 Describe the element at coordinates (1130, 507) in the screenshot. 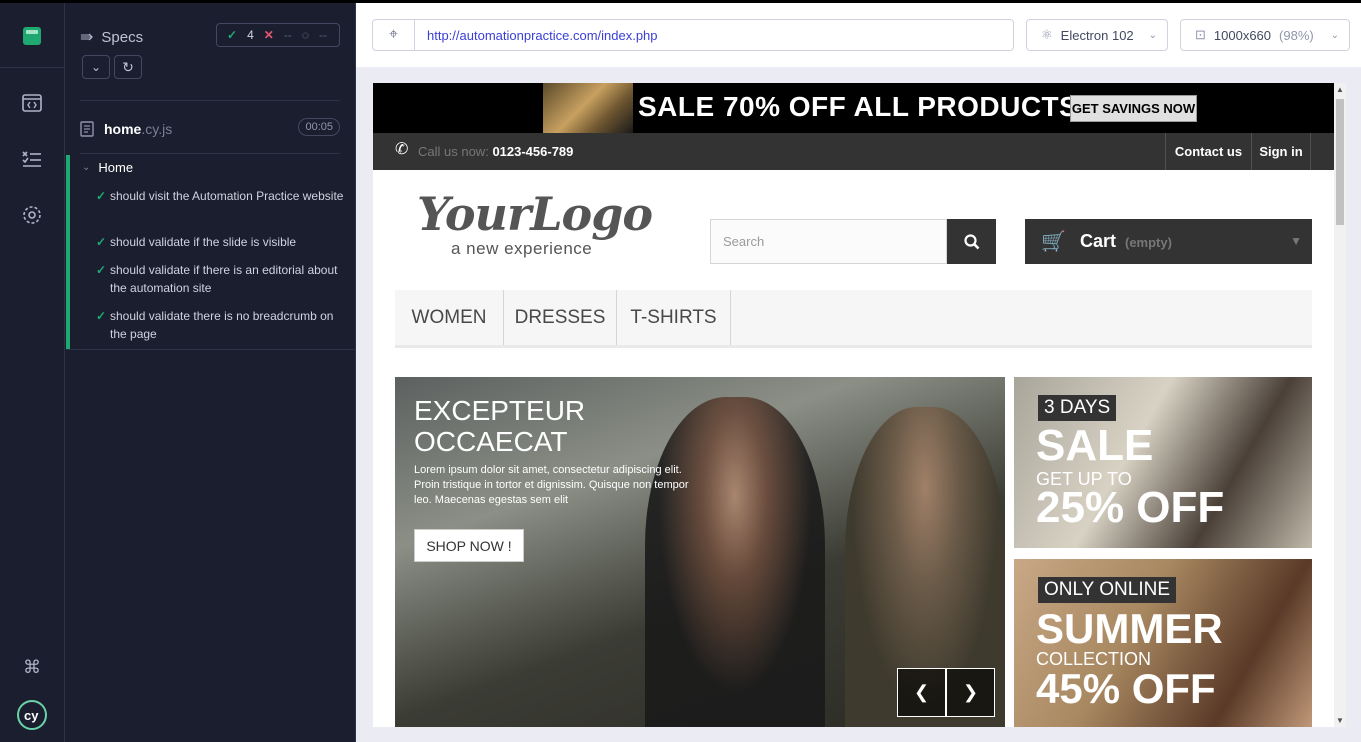

I see `promo-value: 25% OFF` at that location.